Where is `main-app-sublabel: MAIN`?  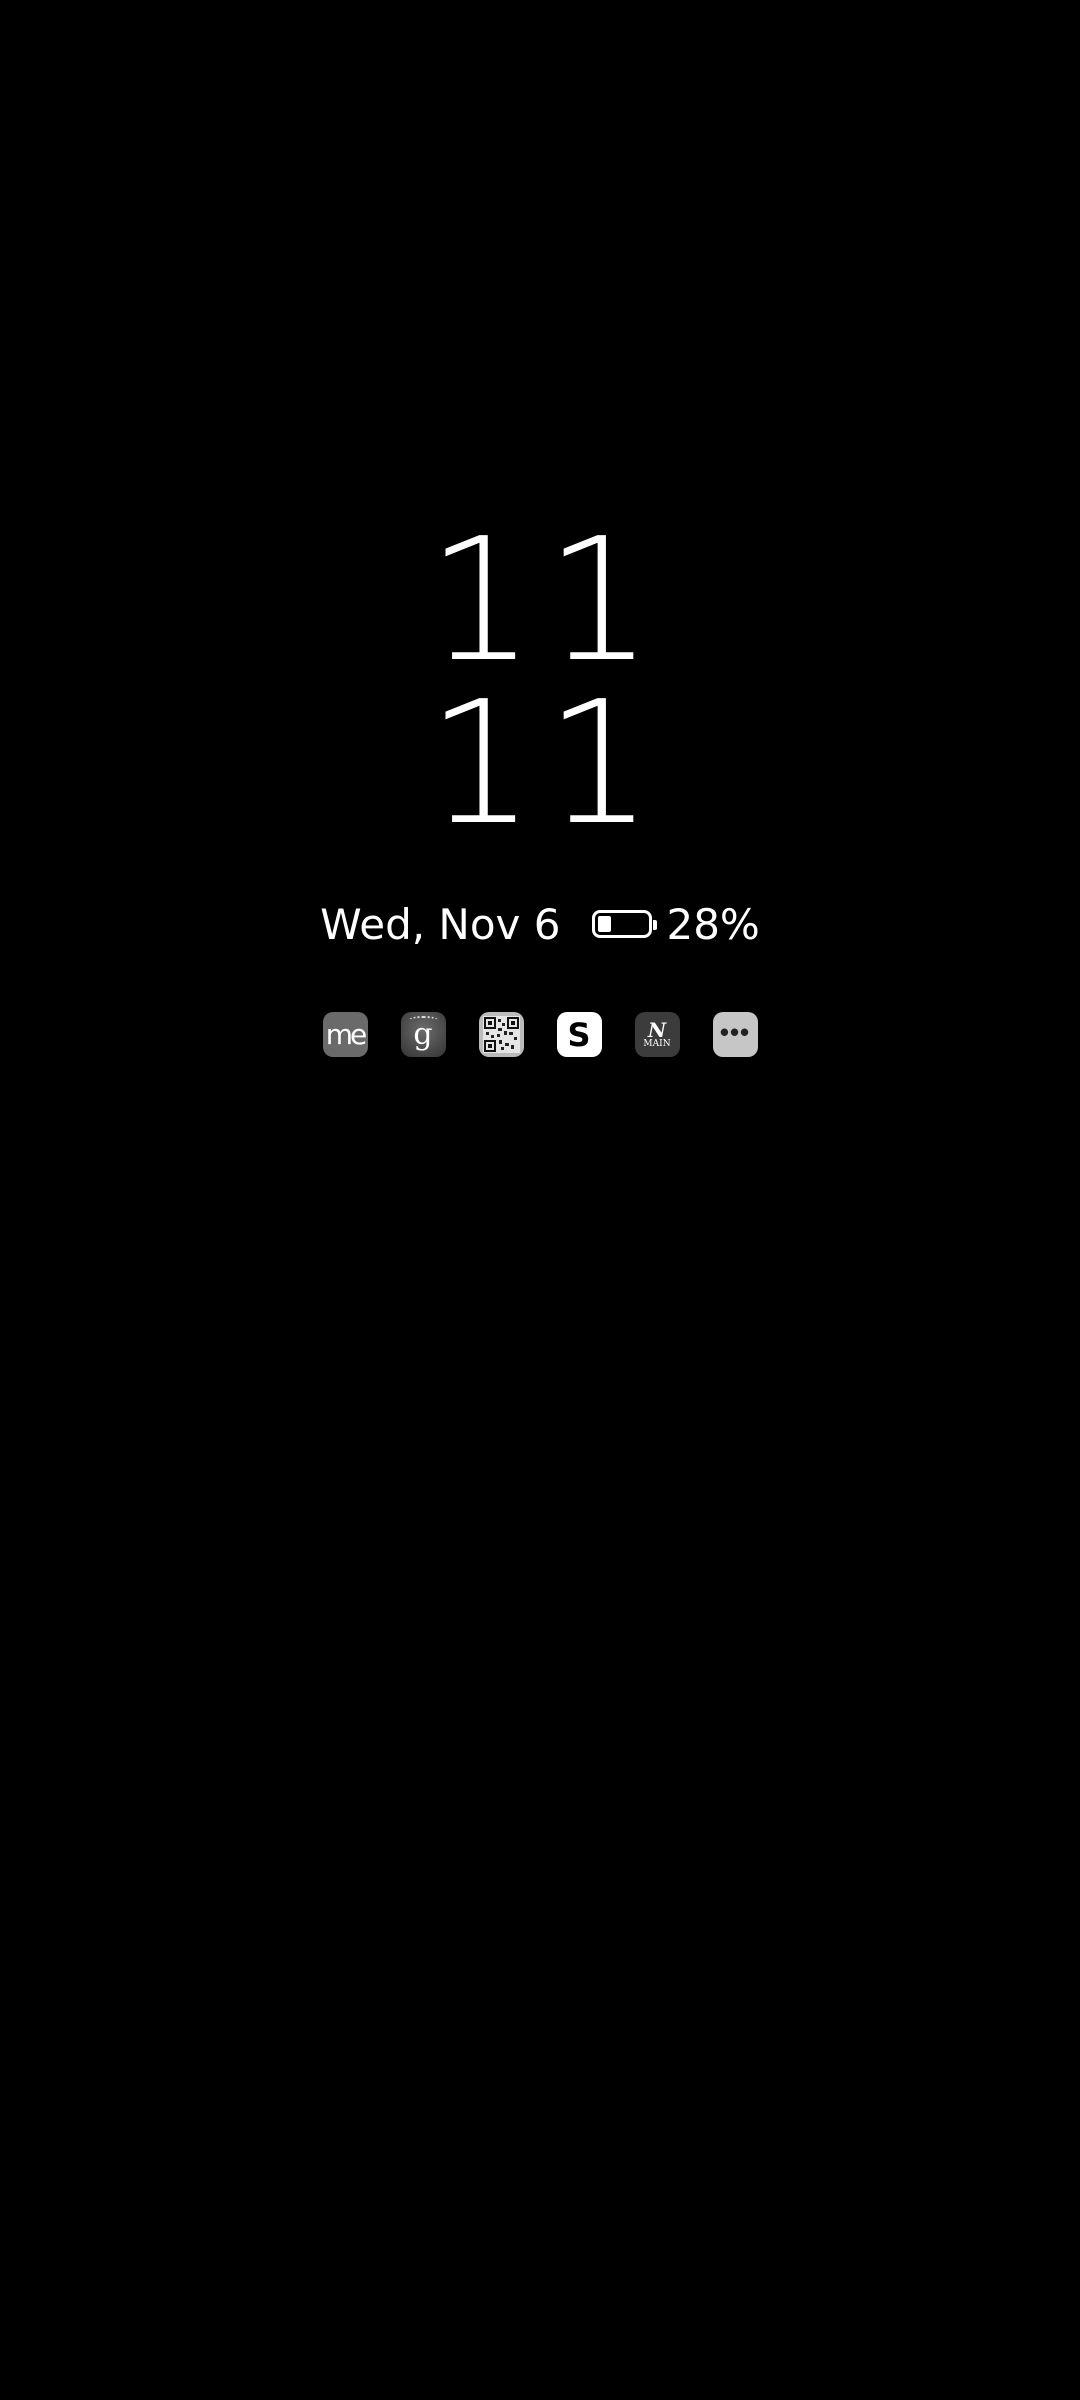
main-app-sublabel: MAIN is located at coordinates (657, 1044).